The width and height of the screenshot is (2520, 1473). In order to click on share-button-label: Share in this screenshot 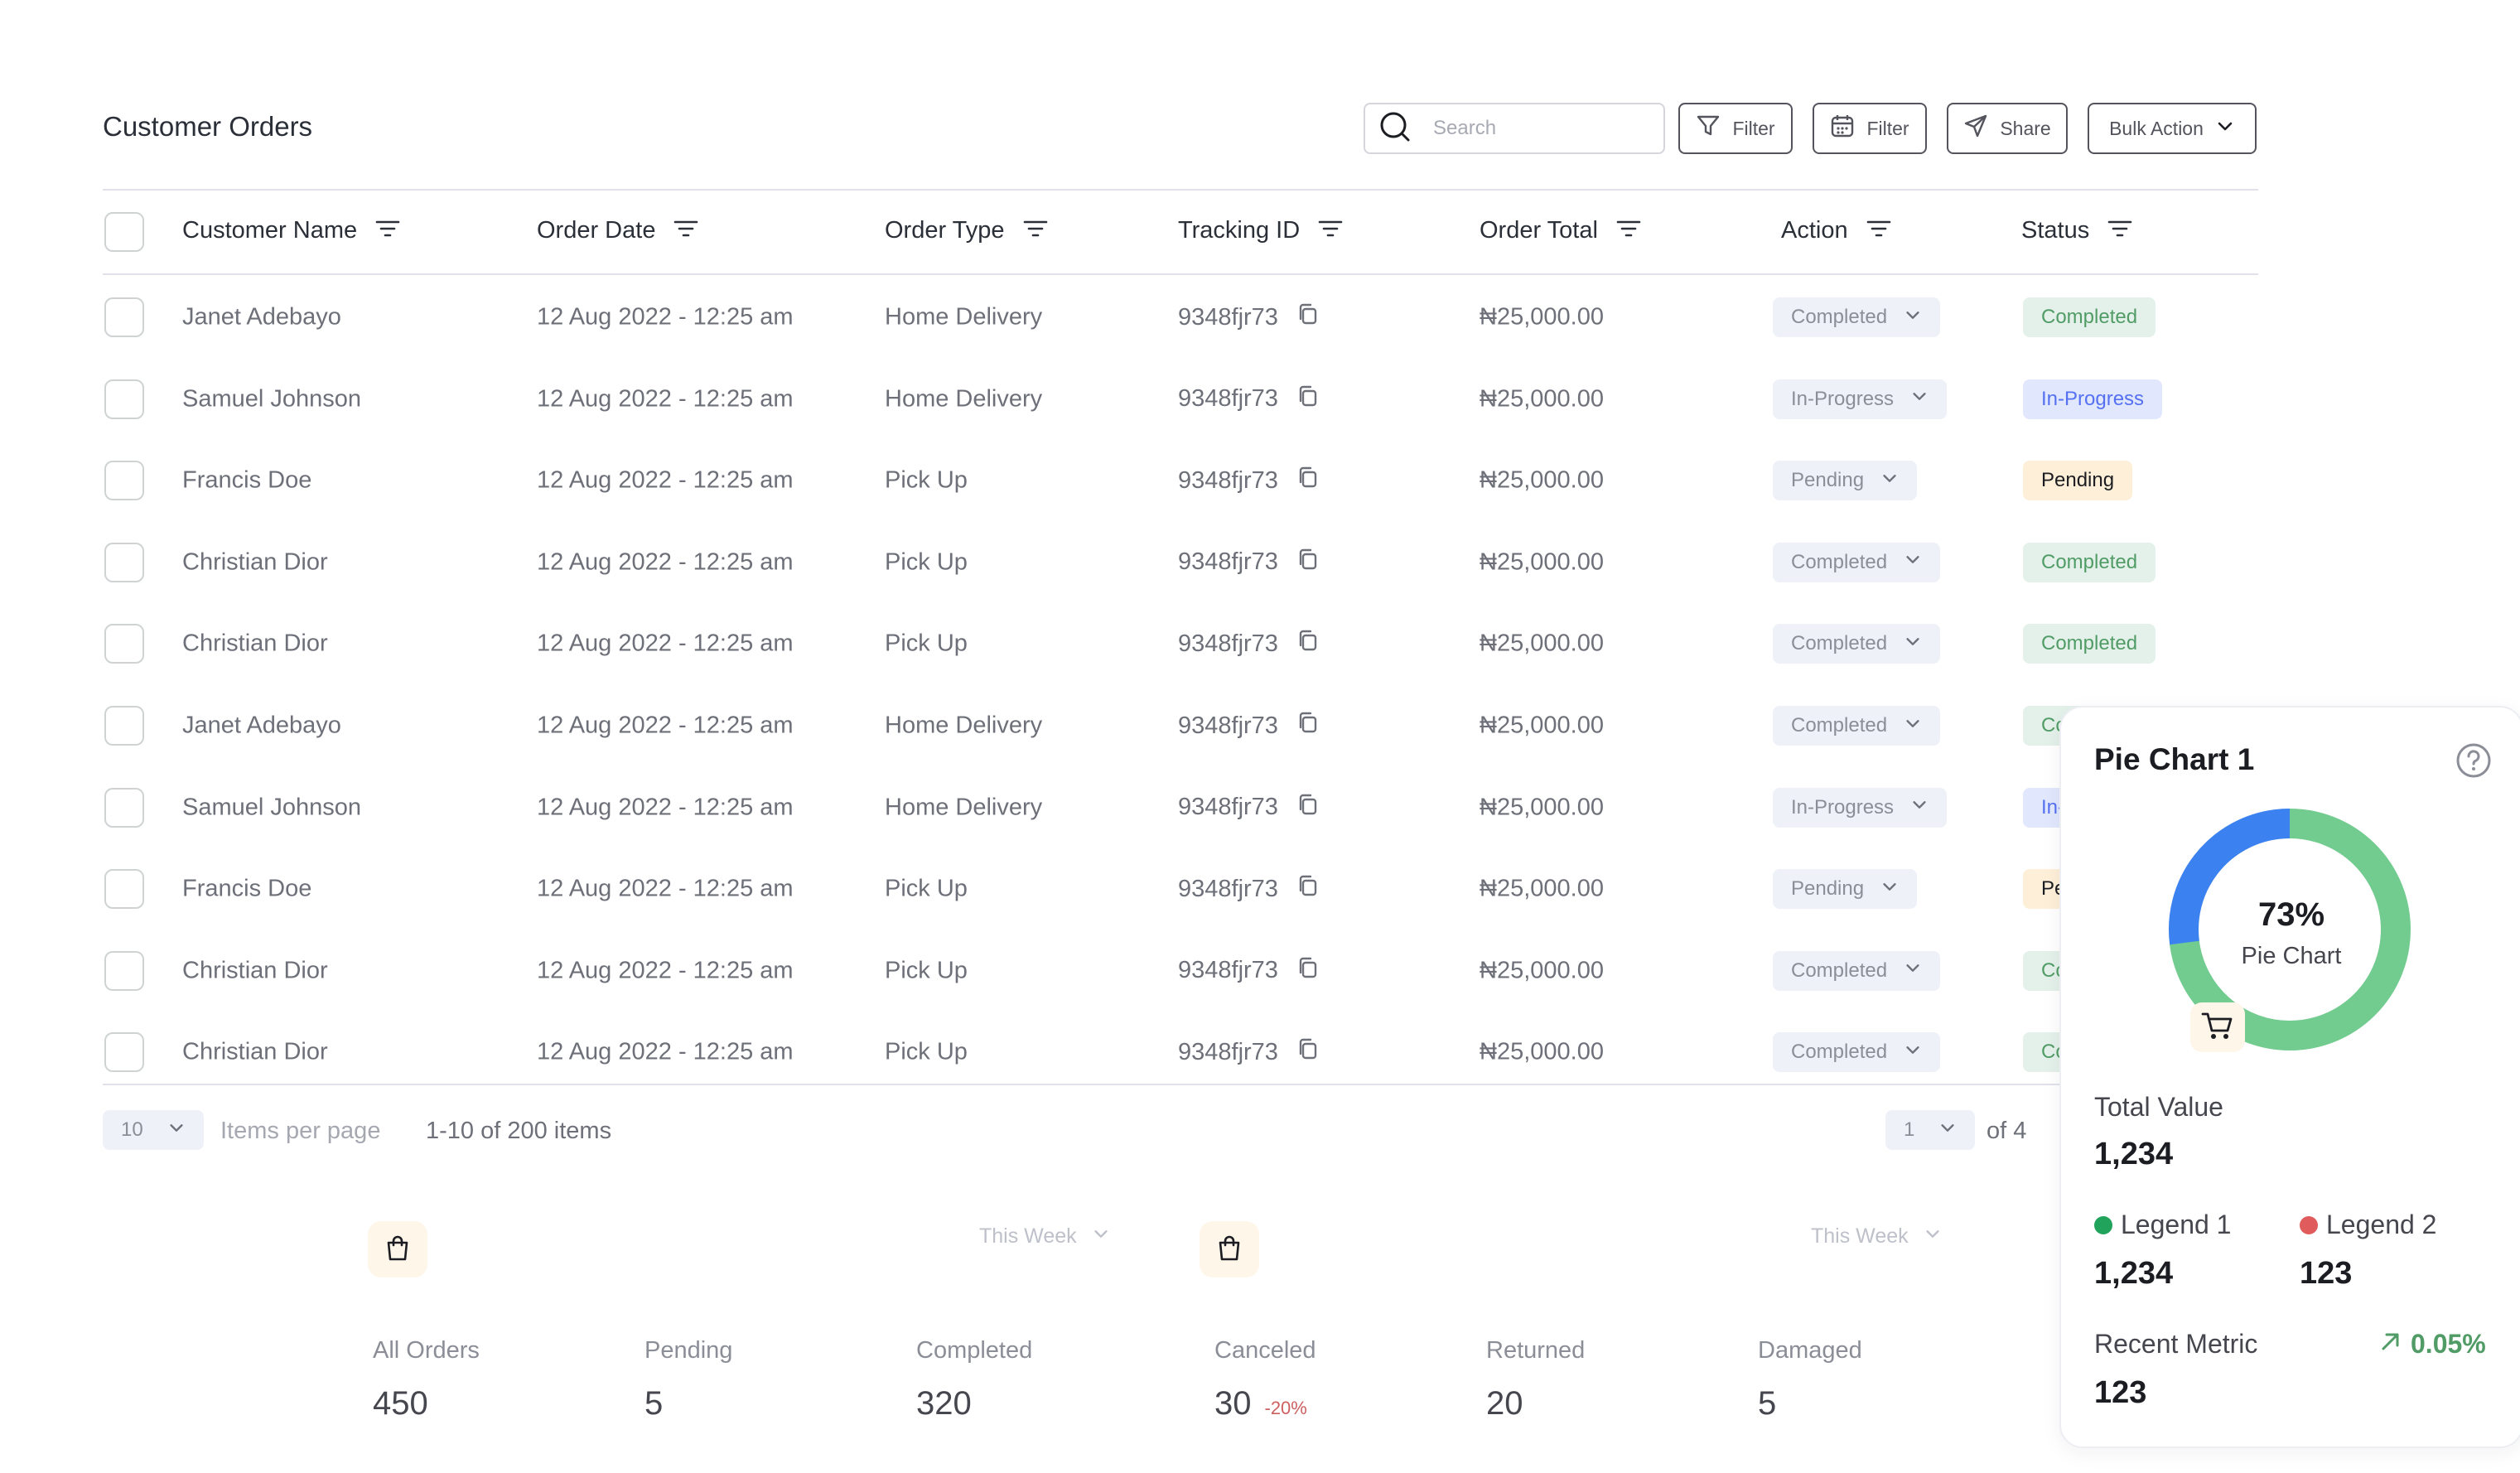, I will do `click(2025, 128)`.